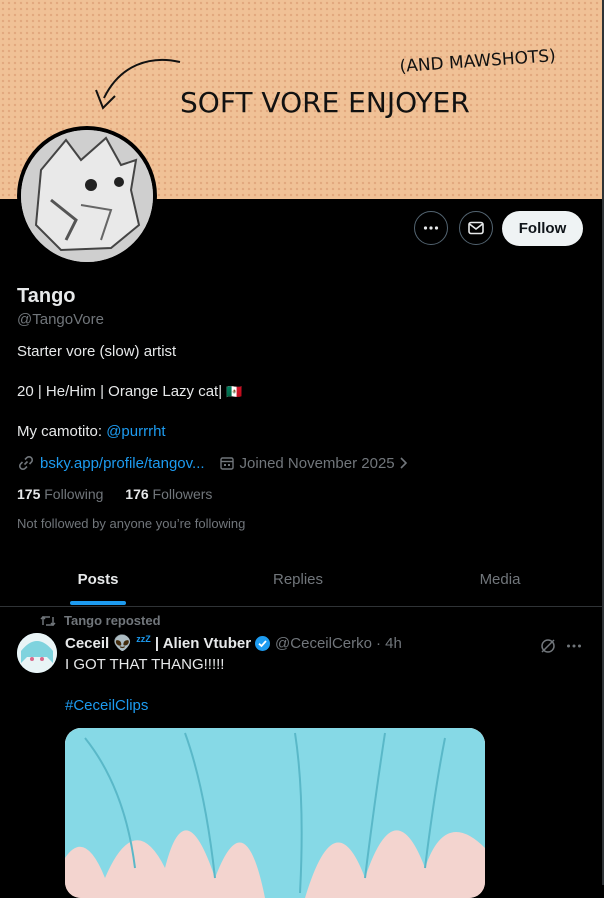  Describe the element at coordinates (226, 463) in the screenshot. I see `calendar-icon` at that location.